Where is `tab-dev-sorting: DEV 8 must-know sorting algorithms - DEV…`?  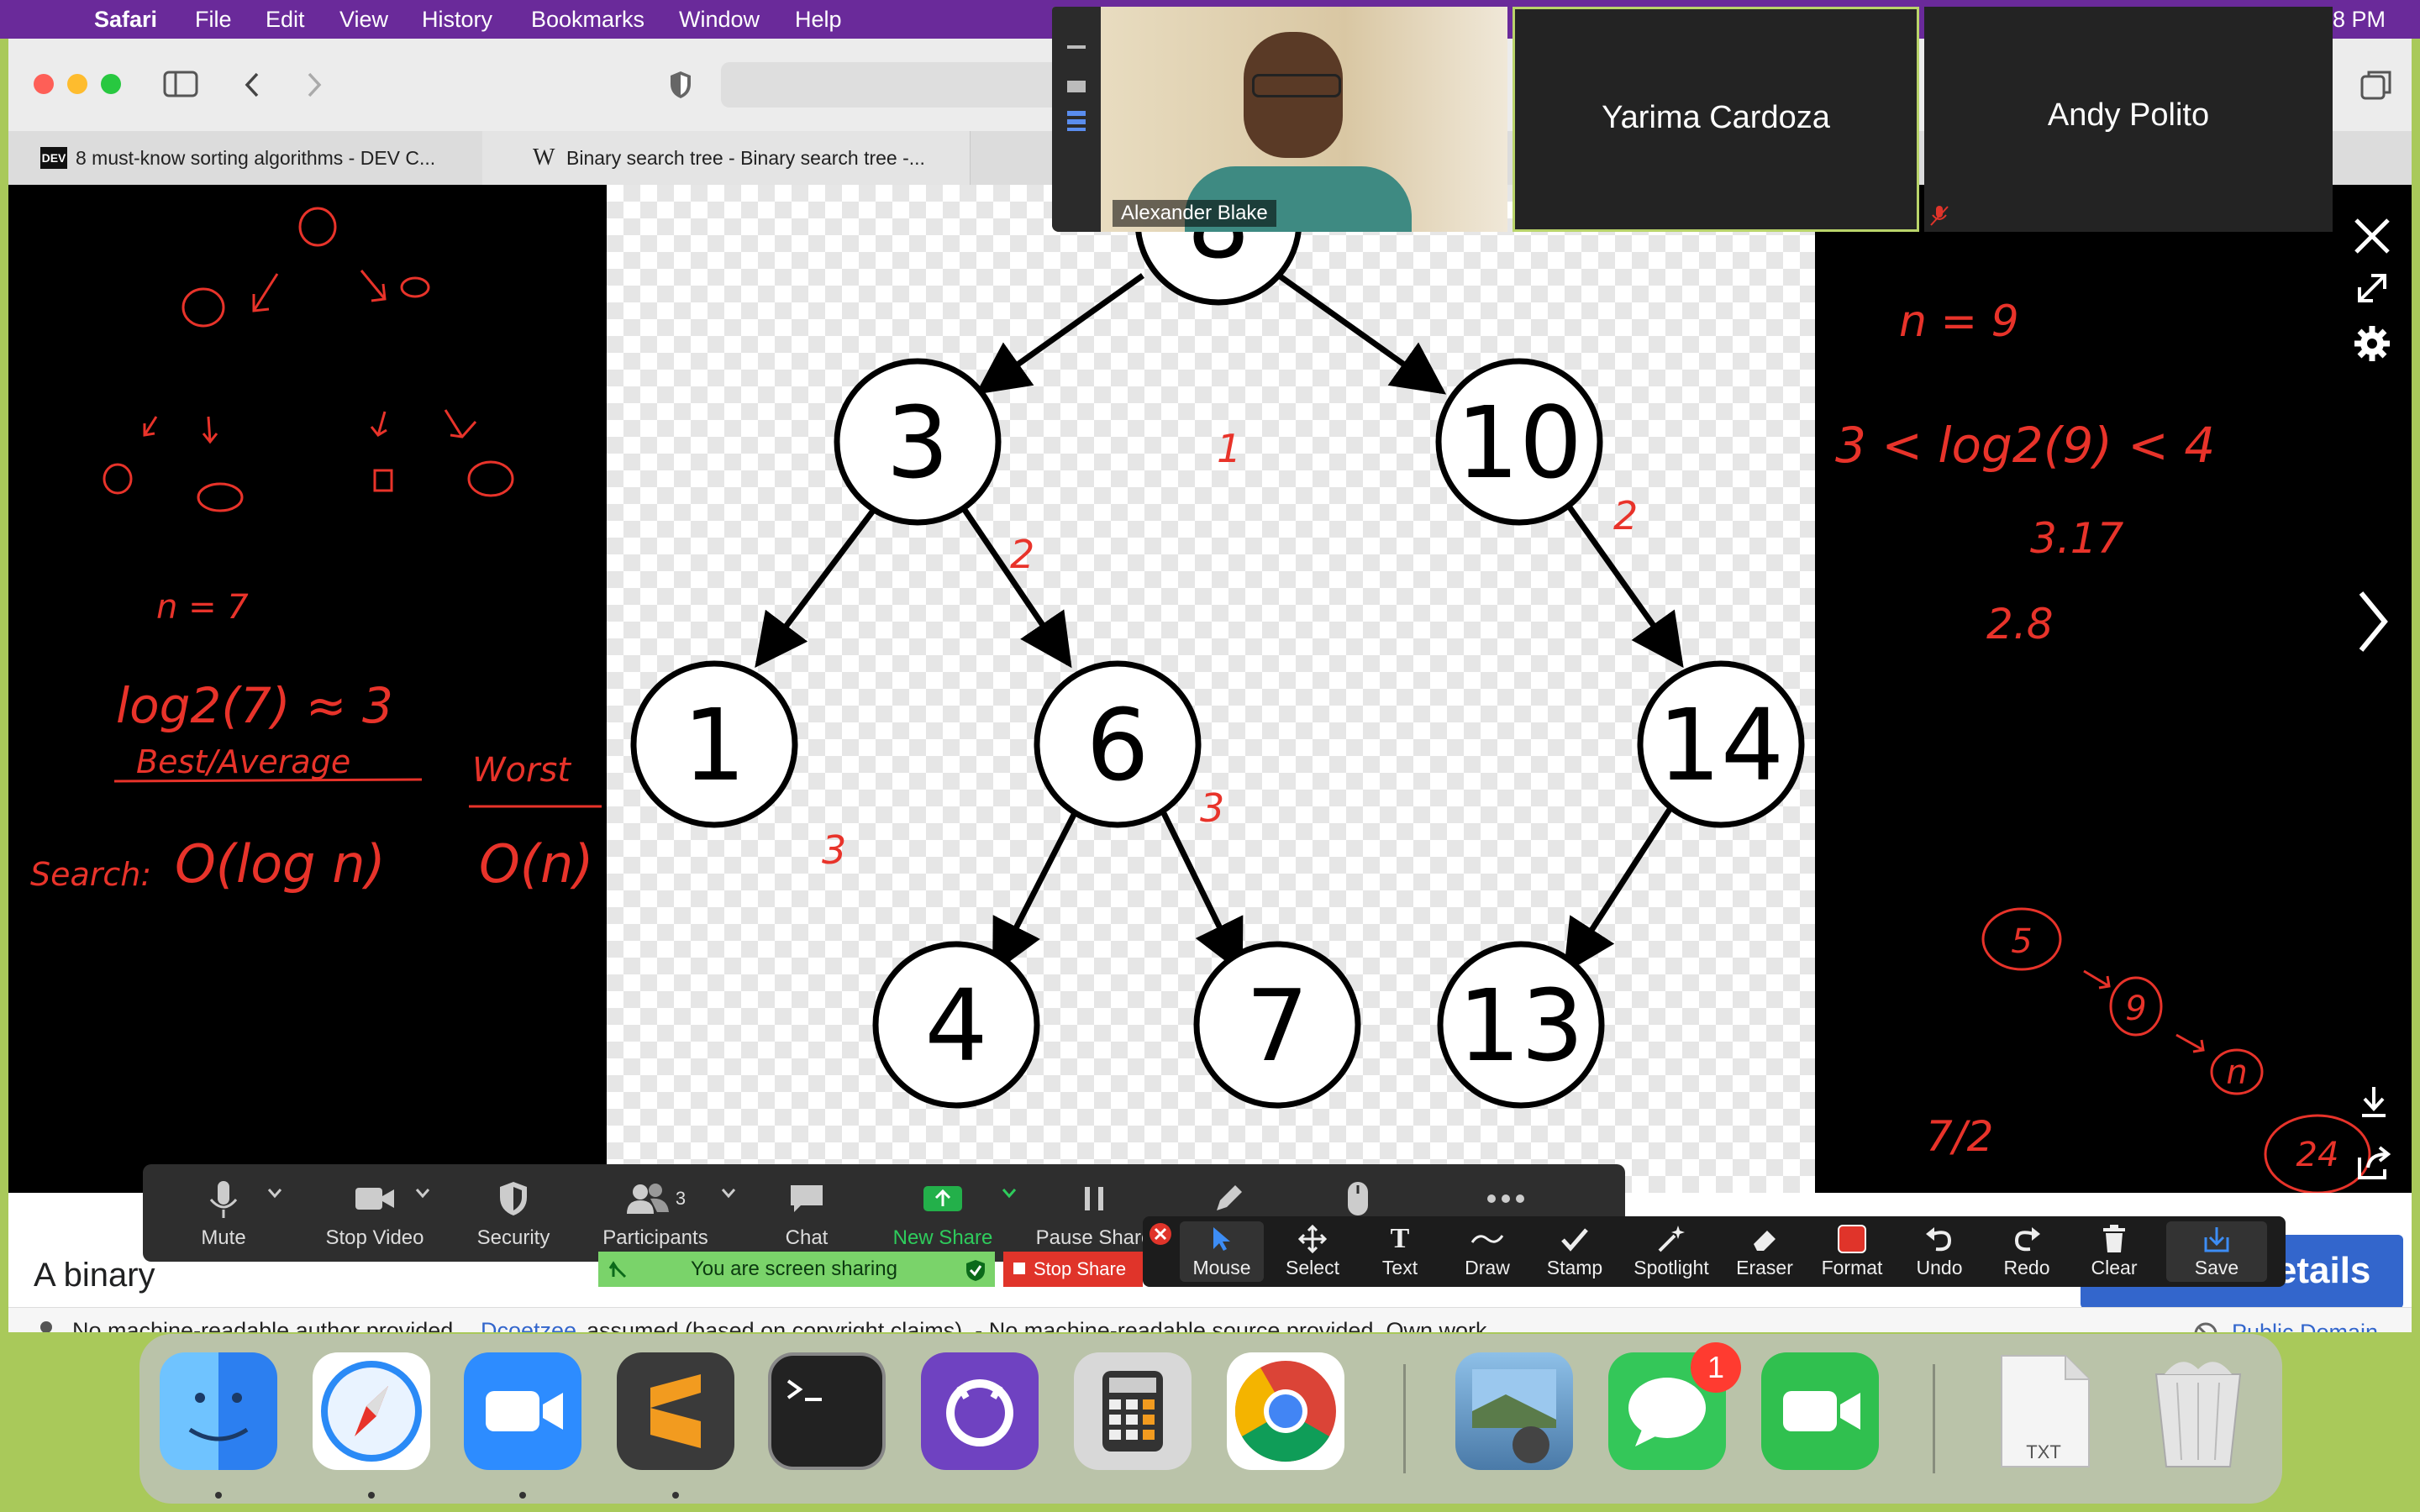 tab-dev-sorting: DEV 8 must-know sorting algorithms - DEV… is located at coordinates (246, 158).